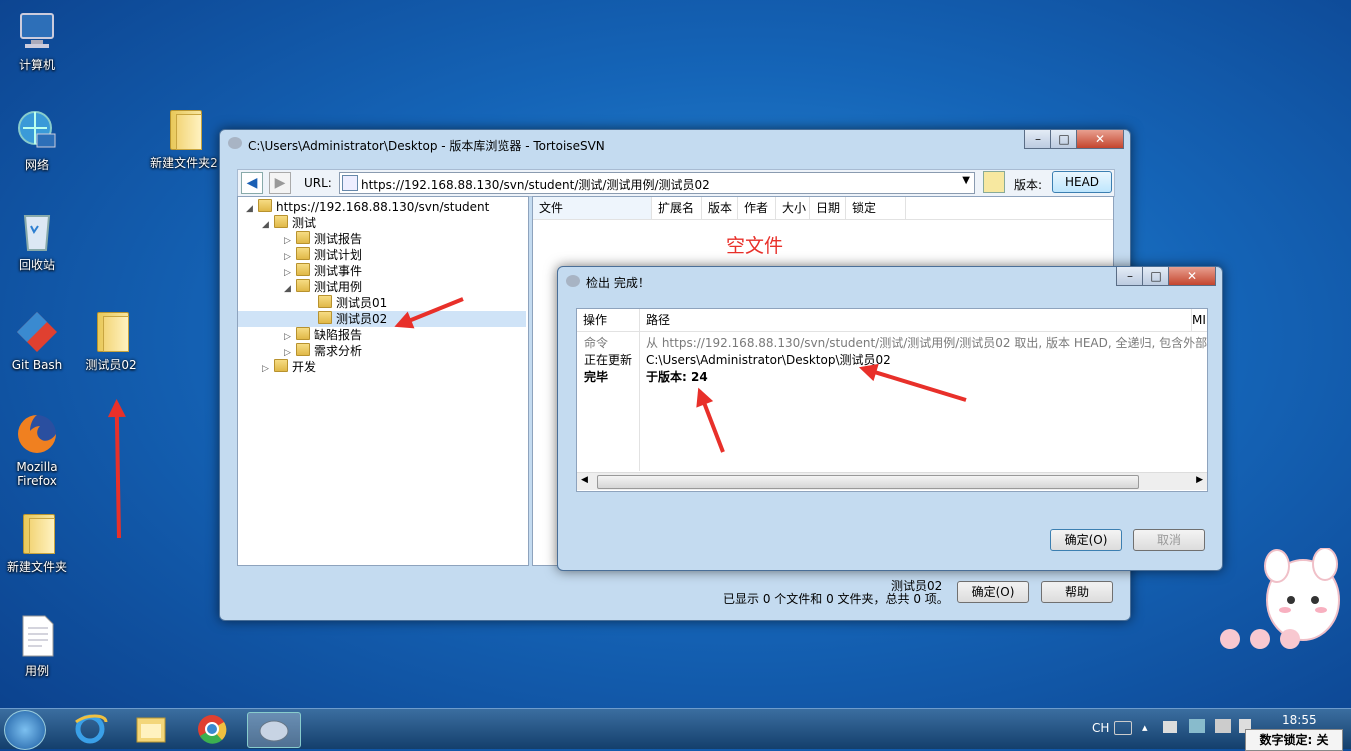  Describe the element at coordinates (677, 377) in the screenshot. I see `log-path: 于版本: 24` at that location.